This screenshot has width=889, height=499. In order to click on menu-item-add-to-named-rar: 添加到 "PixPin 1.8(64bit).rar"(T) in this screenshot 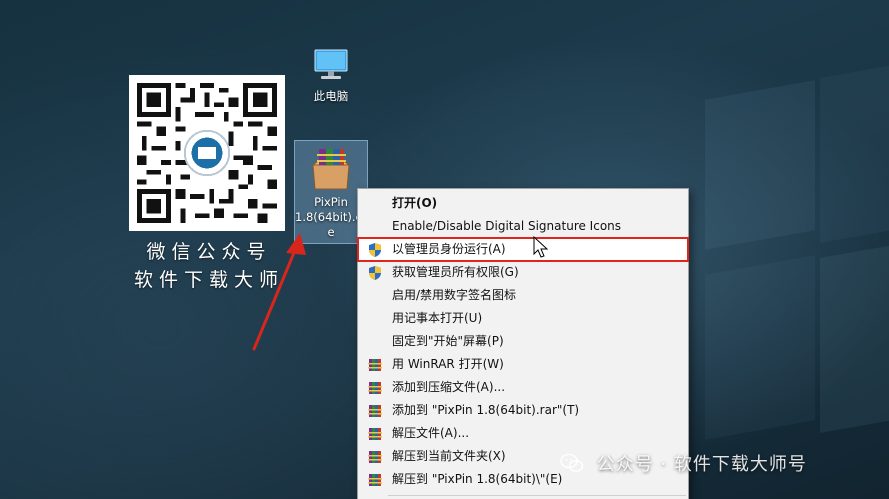, I will do `click(523, 410)`.